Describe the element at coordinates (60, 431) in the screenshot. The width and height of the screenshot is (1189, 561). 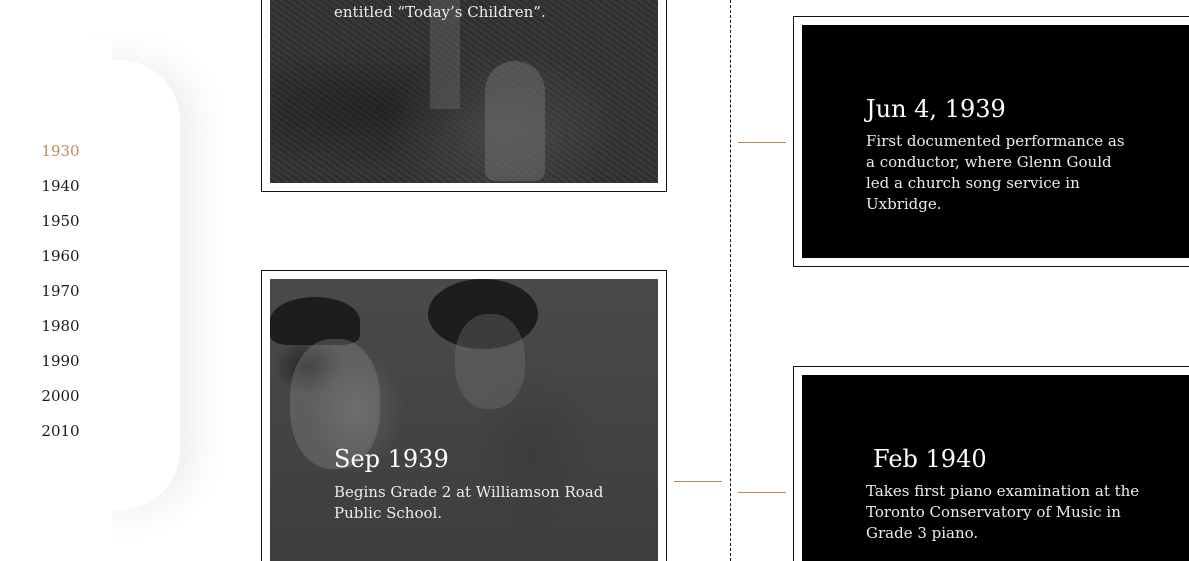
I see `decade-link-2010: 2010` at that location.